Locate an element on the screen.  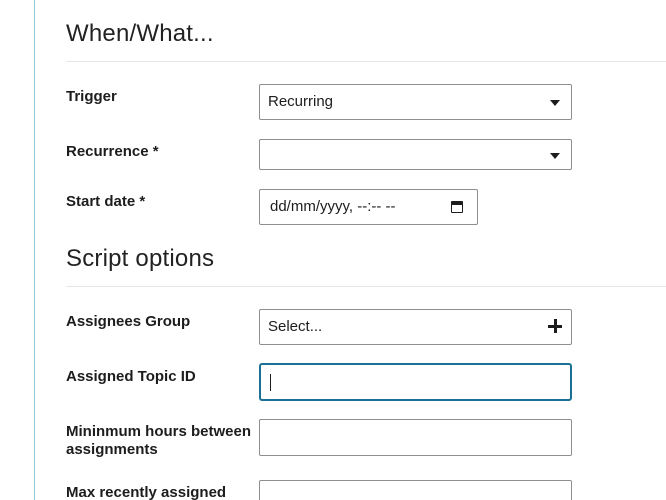
trigger-select-value: Recurring is located at coordinates (301, 101).